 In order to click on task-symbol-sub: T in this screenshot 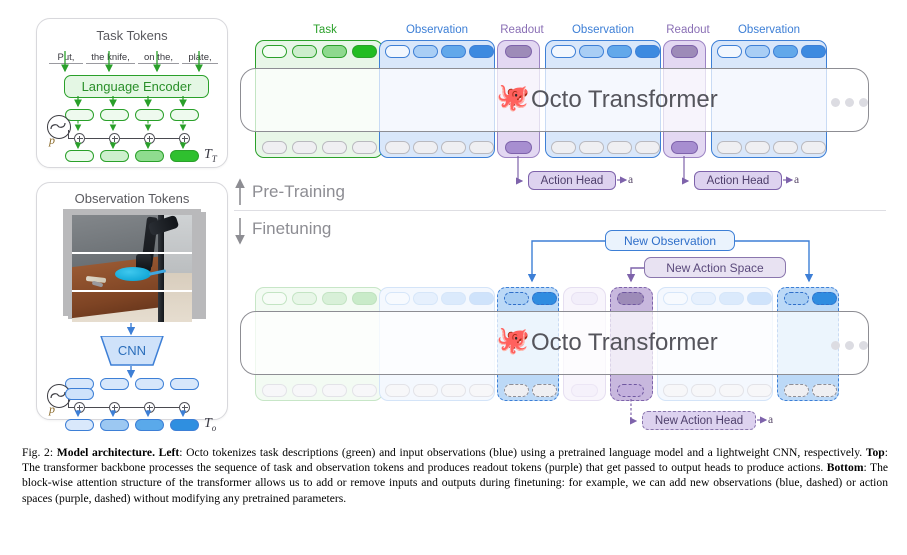, I will do `click(214, 158)`.